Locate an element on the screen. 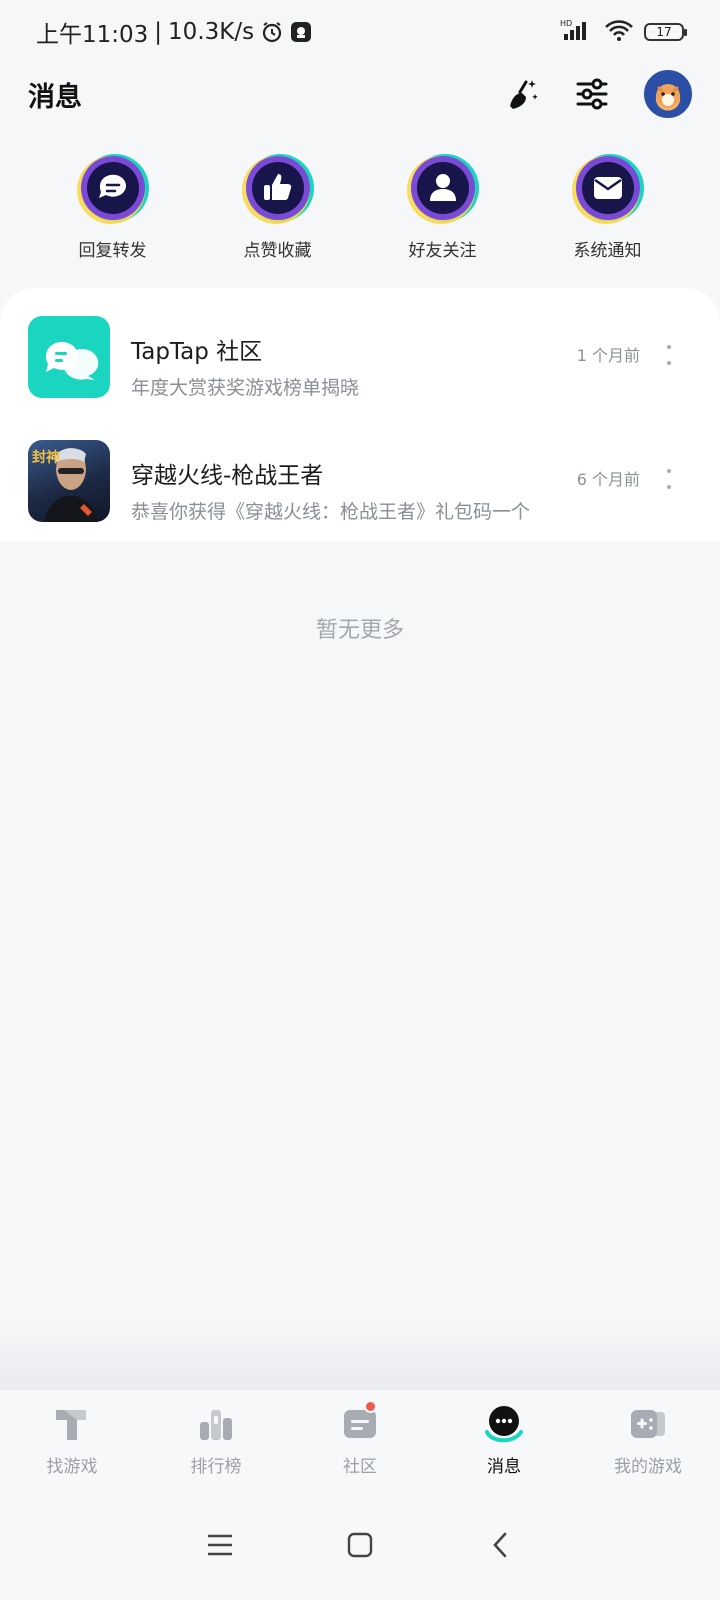  message-time: 1 个月前 is located at coordinates (608, 355).